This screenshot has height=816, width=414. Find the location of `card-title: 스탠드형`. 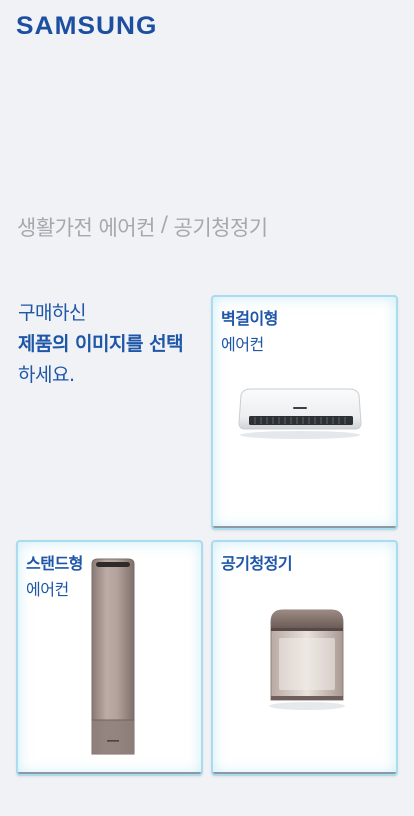

card-title: 스탠드형 is located at coordinates (54, 563).